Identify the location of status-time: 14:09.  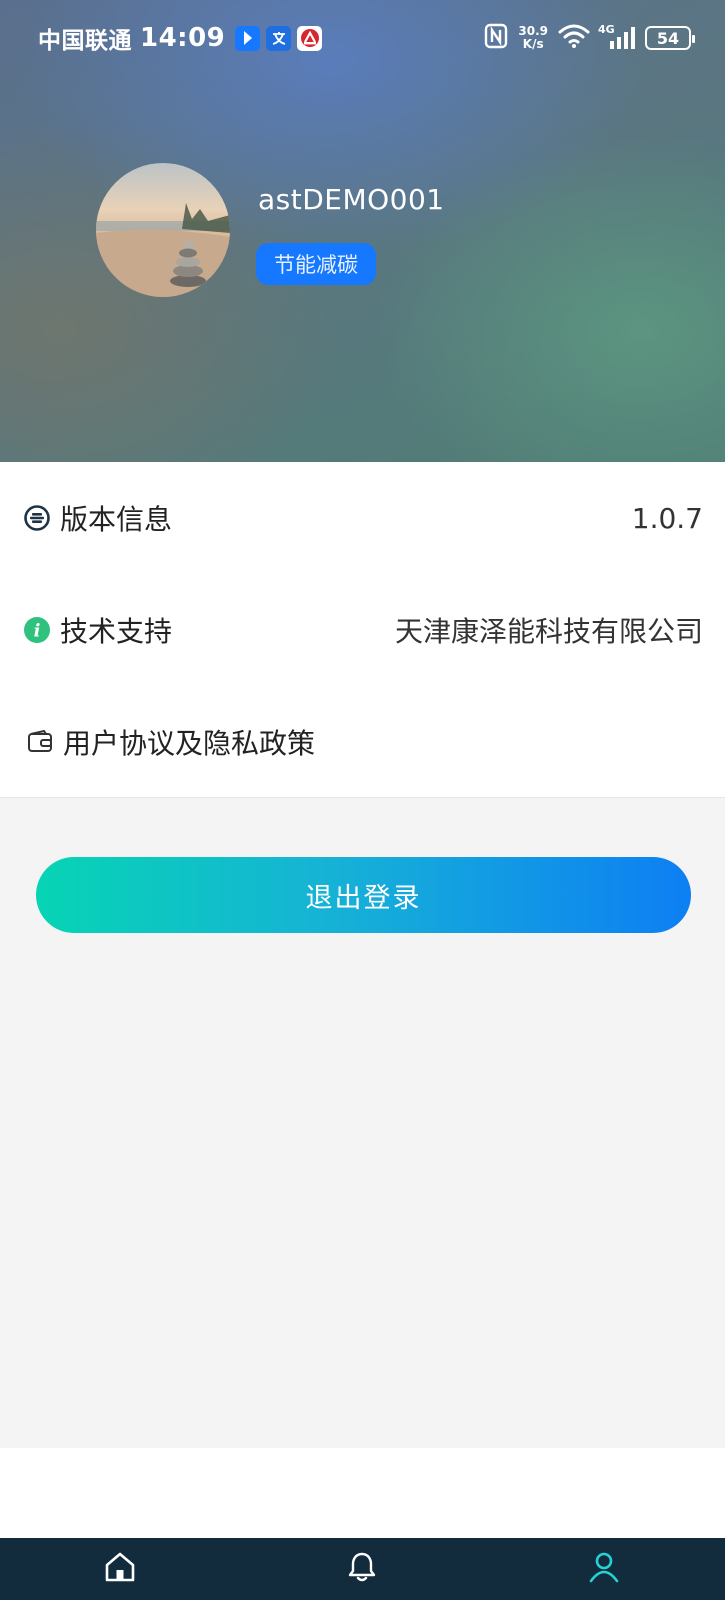
(183, 38).